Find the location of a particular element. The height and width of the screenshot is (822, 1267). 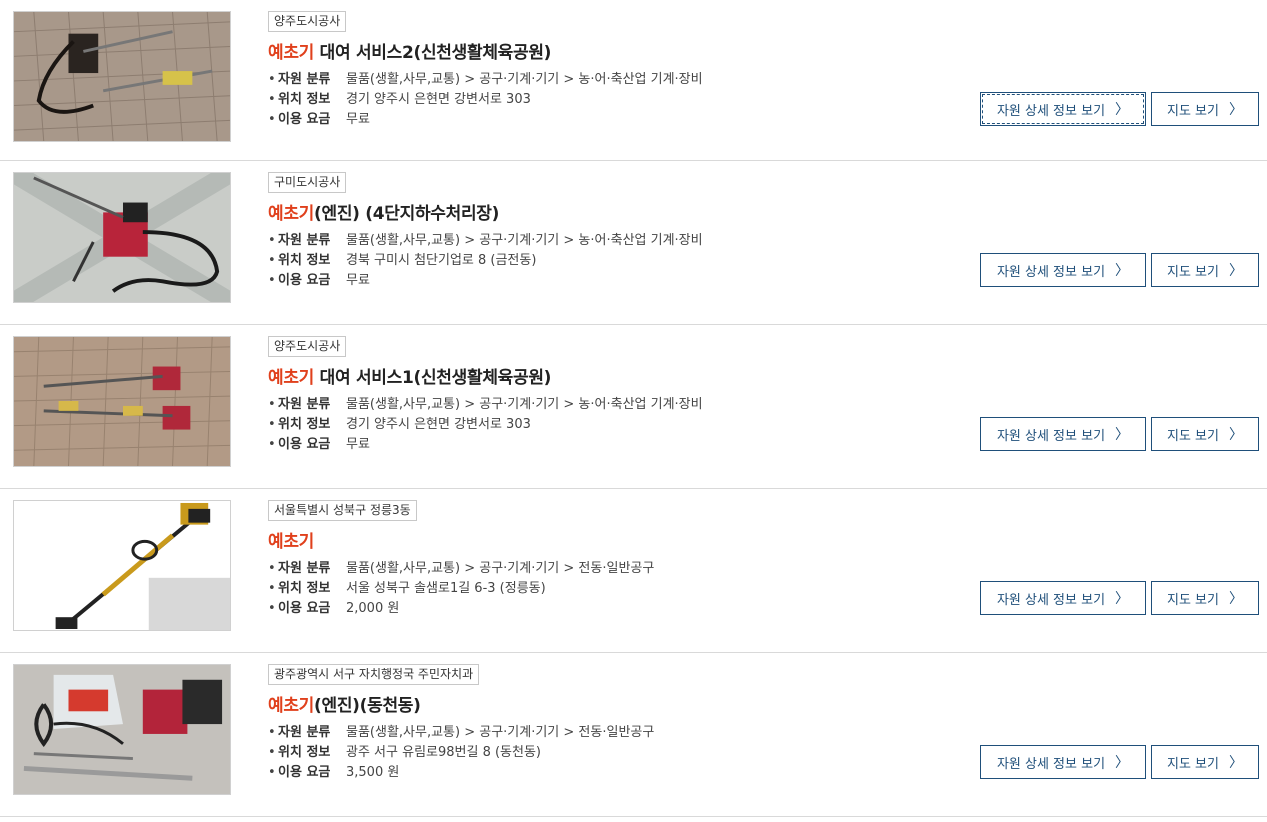

agency-badge: 광주광역시 서구 자치행정국 주민자치과 is located at coordinates (374, 674).